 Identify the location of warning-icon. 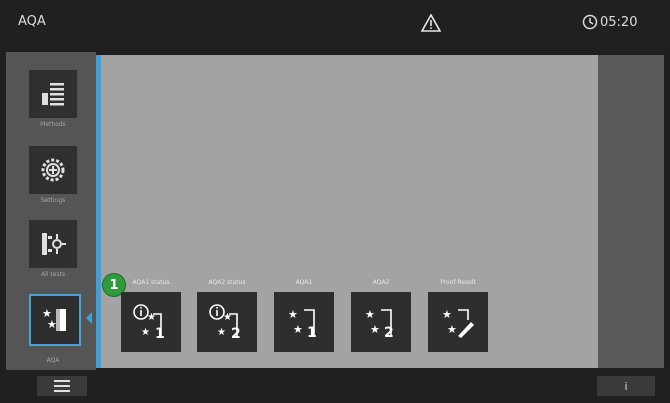
(431, 23).